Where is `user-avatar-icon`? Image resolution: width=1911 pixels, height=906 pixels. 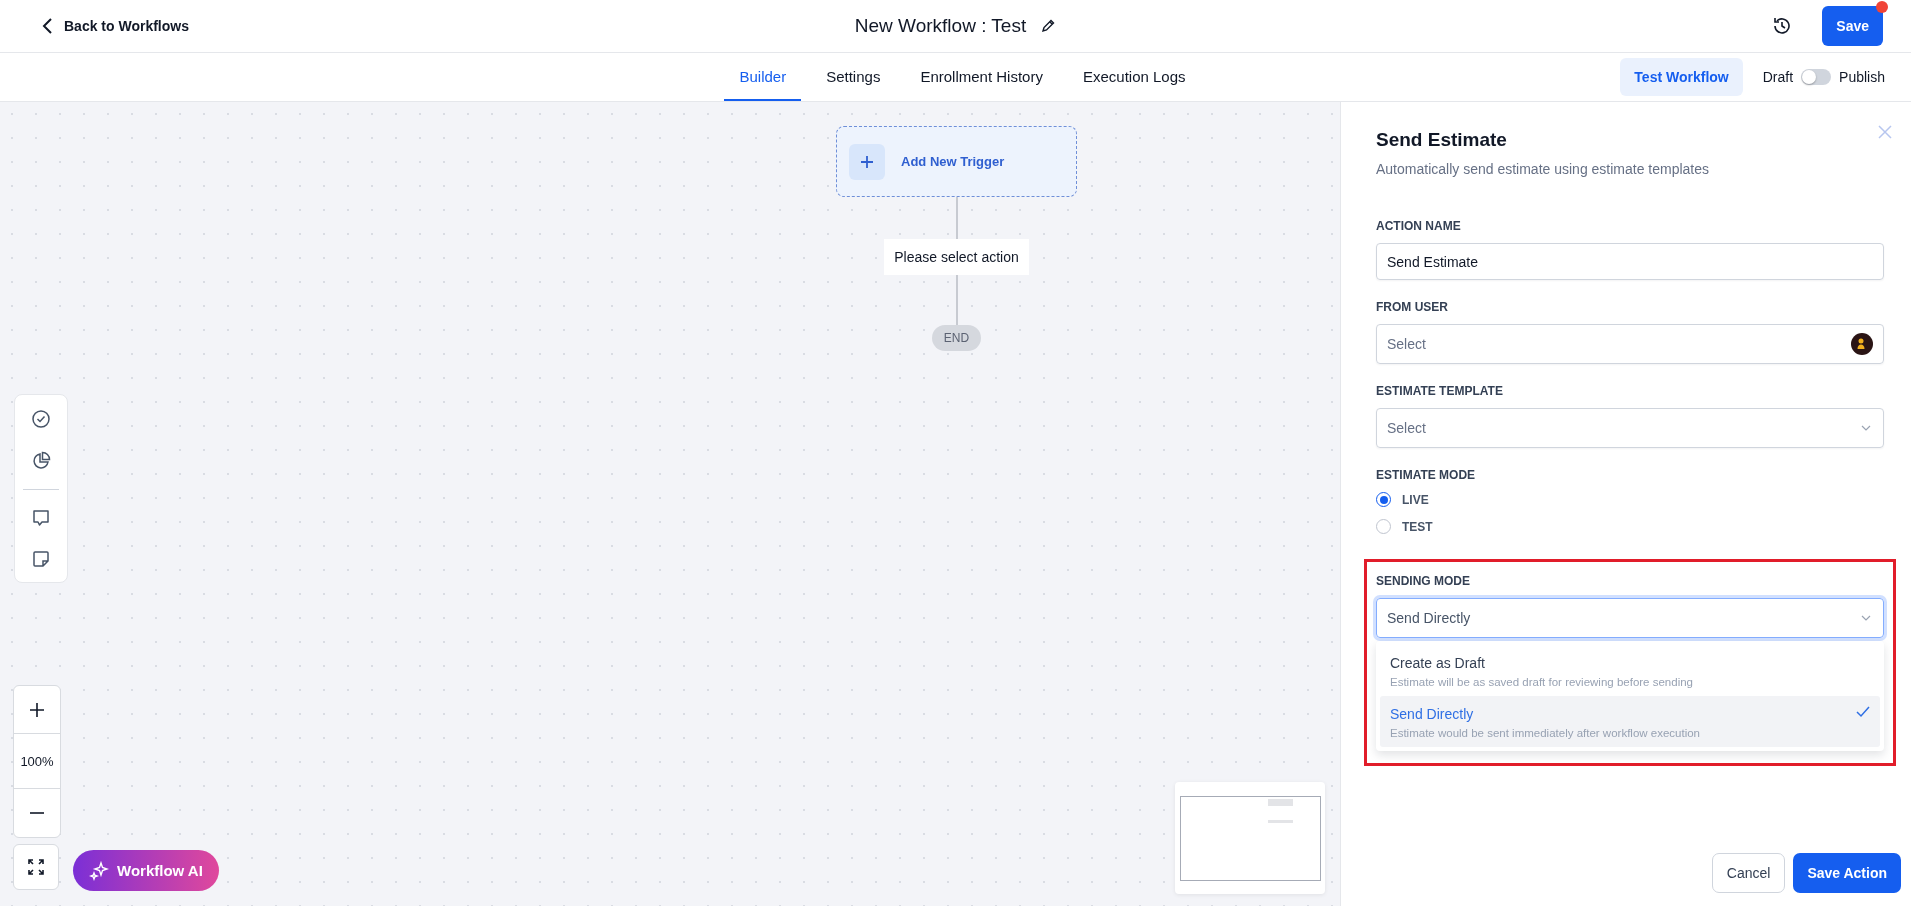
user-avatar-icon is located at coordinates (1862, 344).